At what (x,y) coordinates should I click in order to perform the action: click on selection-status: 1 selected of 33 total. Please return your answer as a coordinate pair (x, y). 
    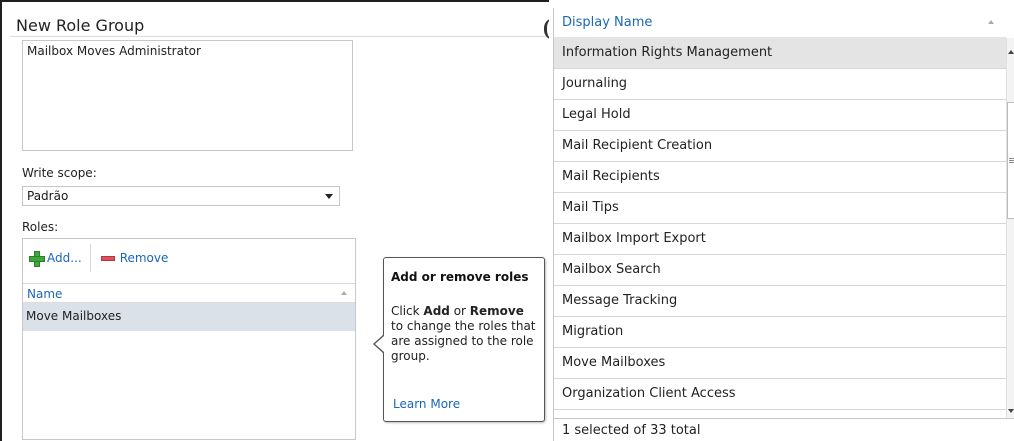
    Looking at the image, I should click on (784, 429).